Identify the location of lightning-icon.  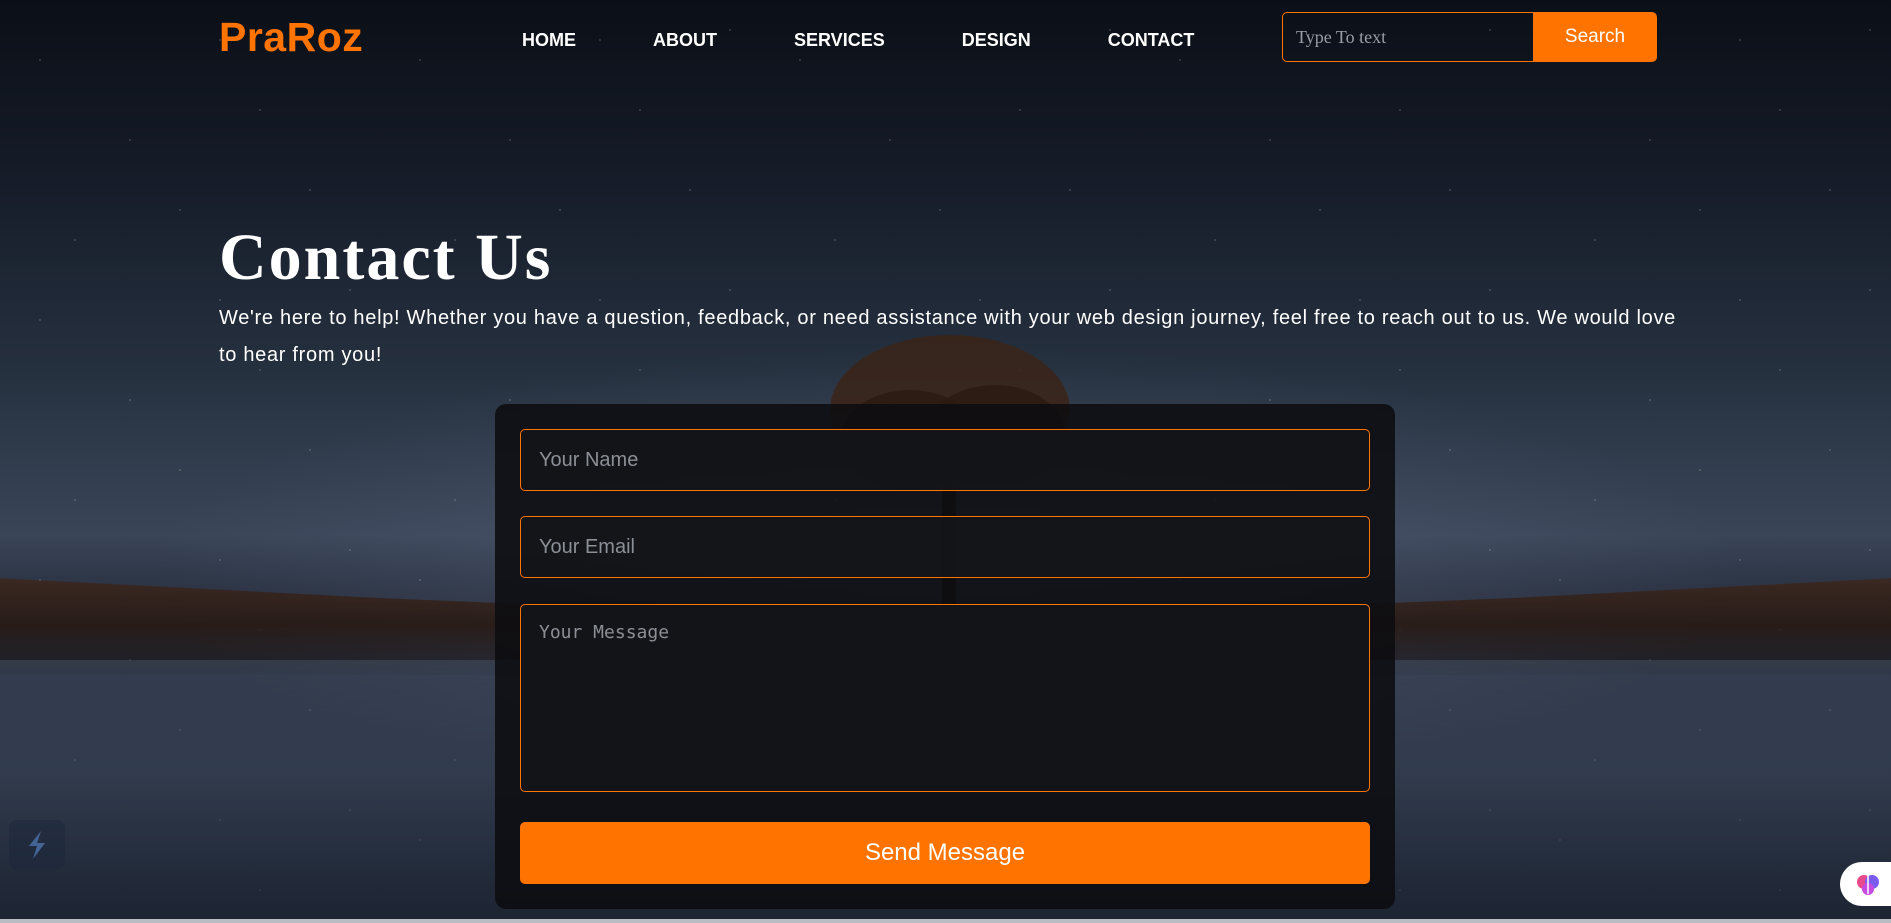
(37, 845).